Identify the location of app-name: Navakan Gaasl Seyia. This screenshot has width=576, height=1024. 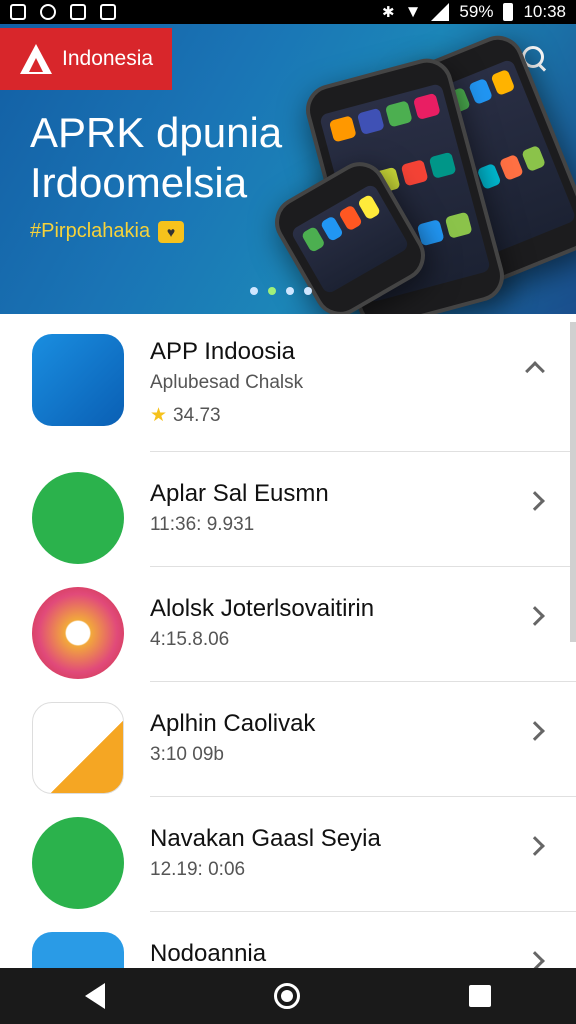
(265, 838).